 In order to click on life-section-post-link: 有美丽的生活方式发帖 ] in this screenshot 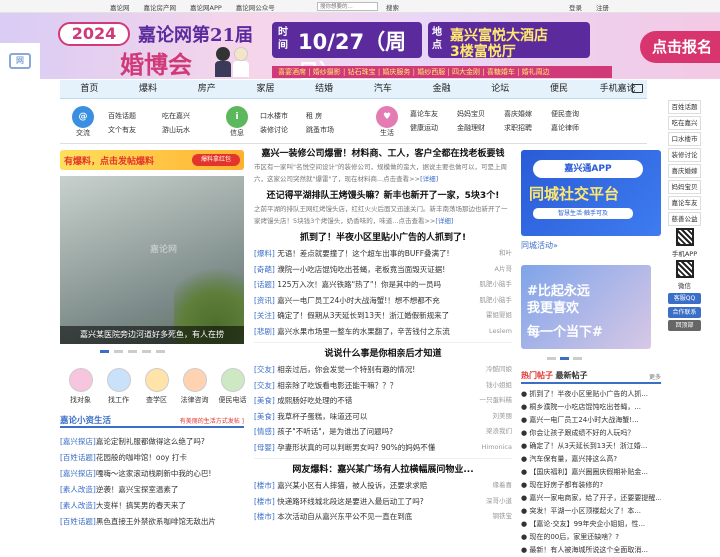, I will do `click(212, 420)`.